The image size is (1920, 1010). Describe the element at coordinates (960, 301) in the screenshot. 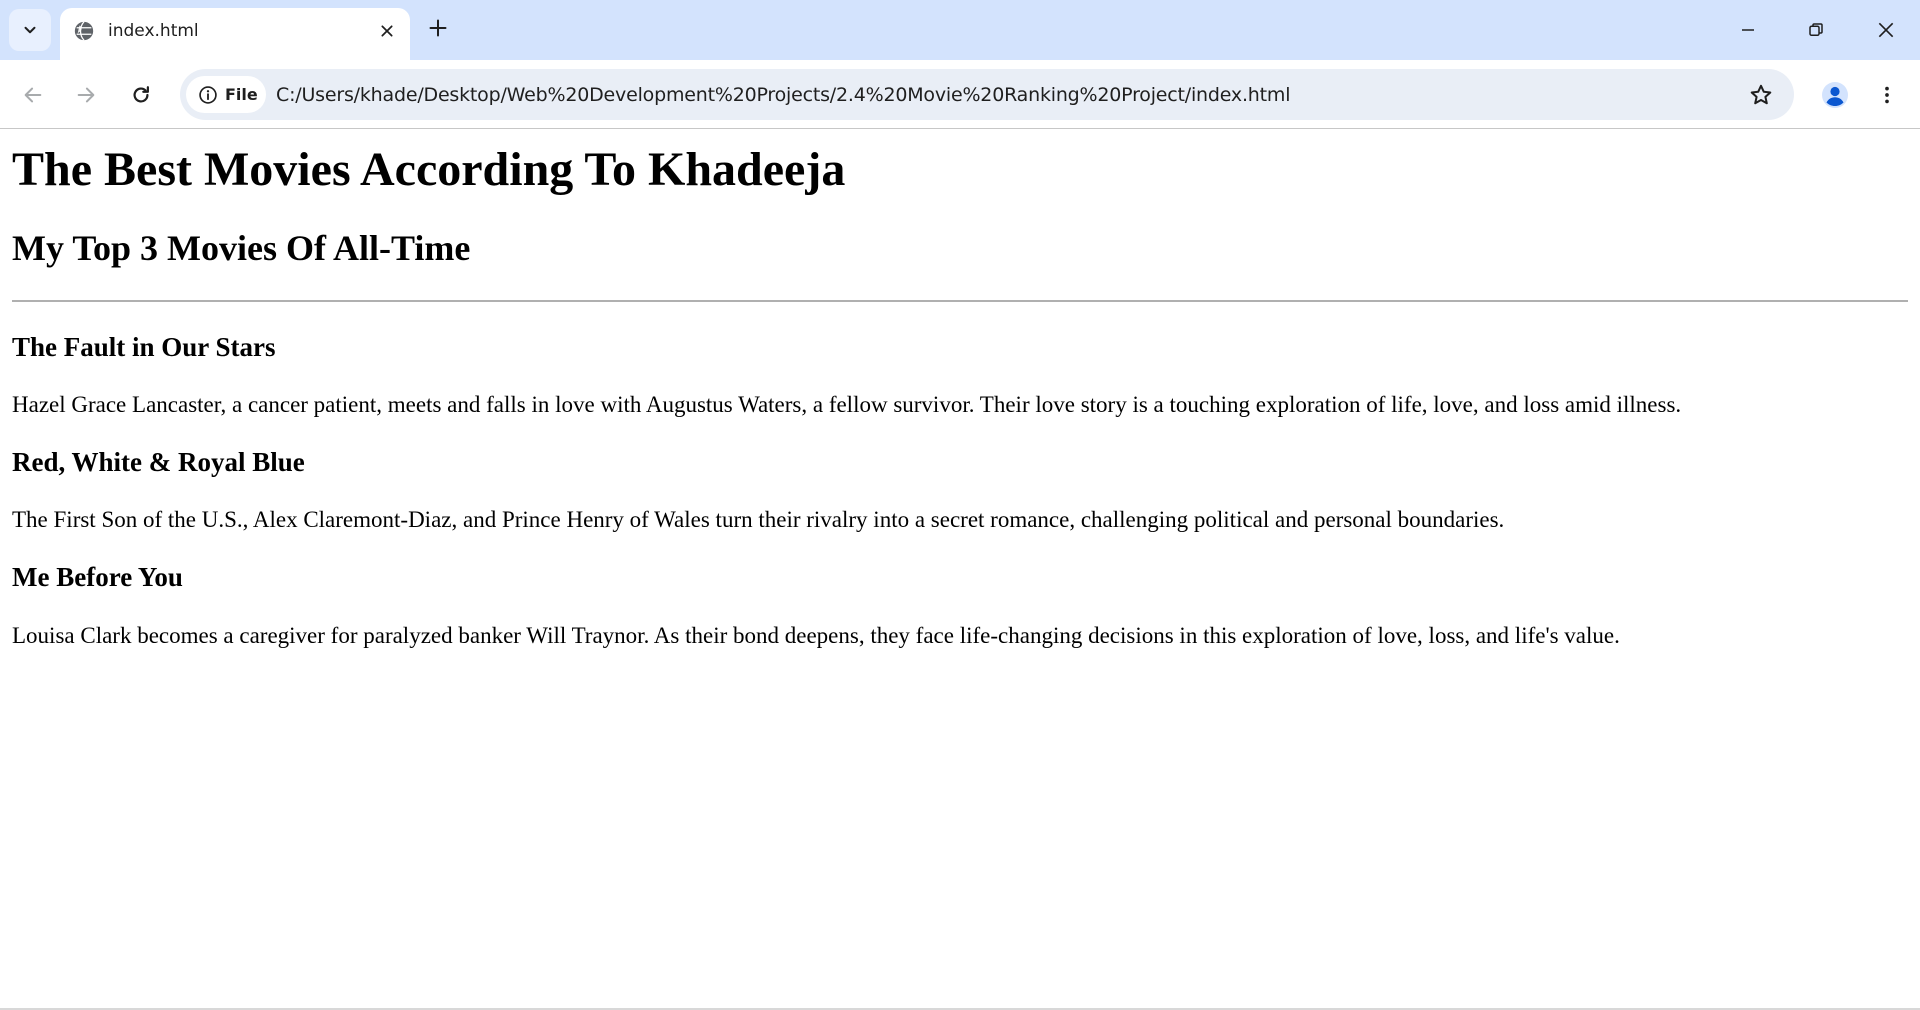

I see `divider` at that location.